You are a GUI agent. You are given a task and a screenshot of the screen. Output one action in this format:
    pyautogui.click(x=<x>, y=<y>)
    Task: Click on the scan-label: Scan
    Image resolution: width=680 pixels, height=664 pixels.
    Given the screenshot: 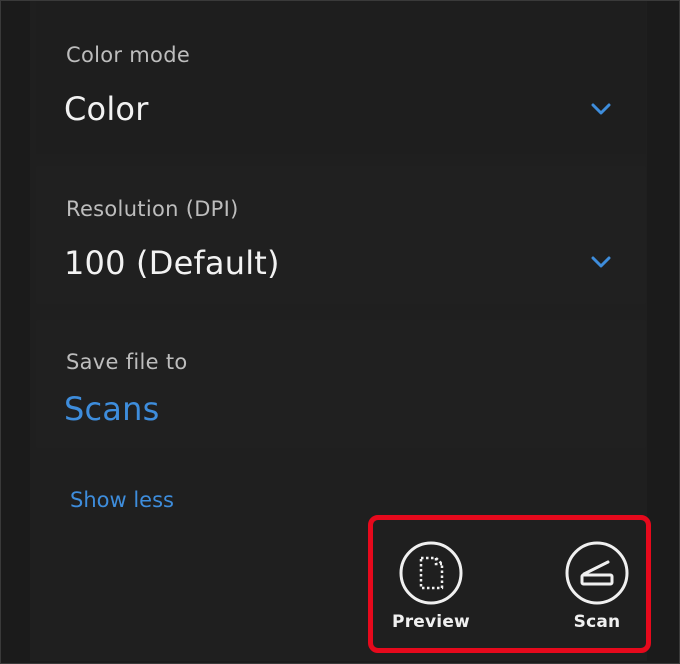 What is the action you would take?
    pyautogui.click(x=597, y=622)
    